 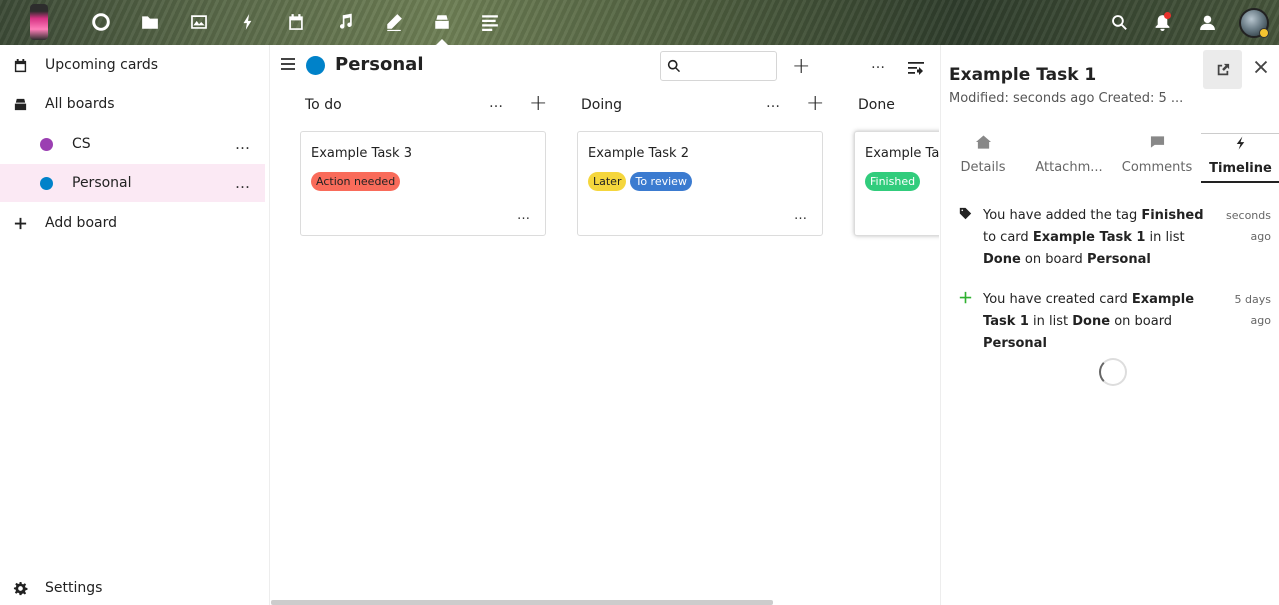 What do you see at coordinates (81, 144) in the screenshot?
I see `nav-label: CS` at bounding box center [81, 144].